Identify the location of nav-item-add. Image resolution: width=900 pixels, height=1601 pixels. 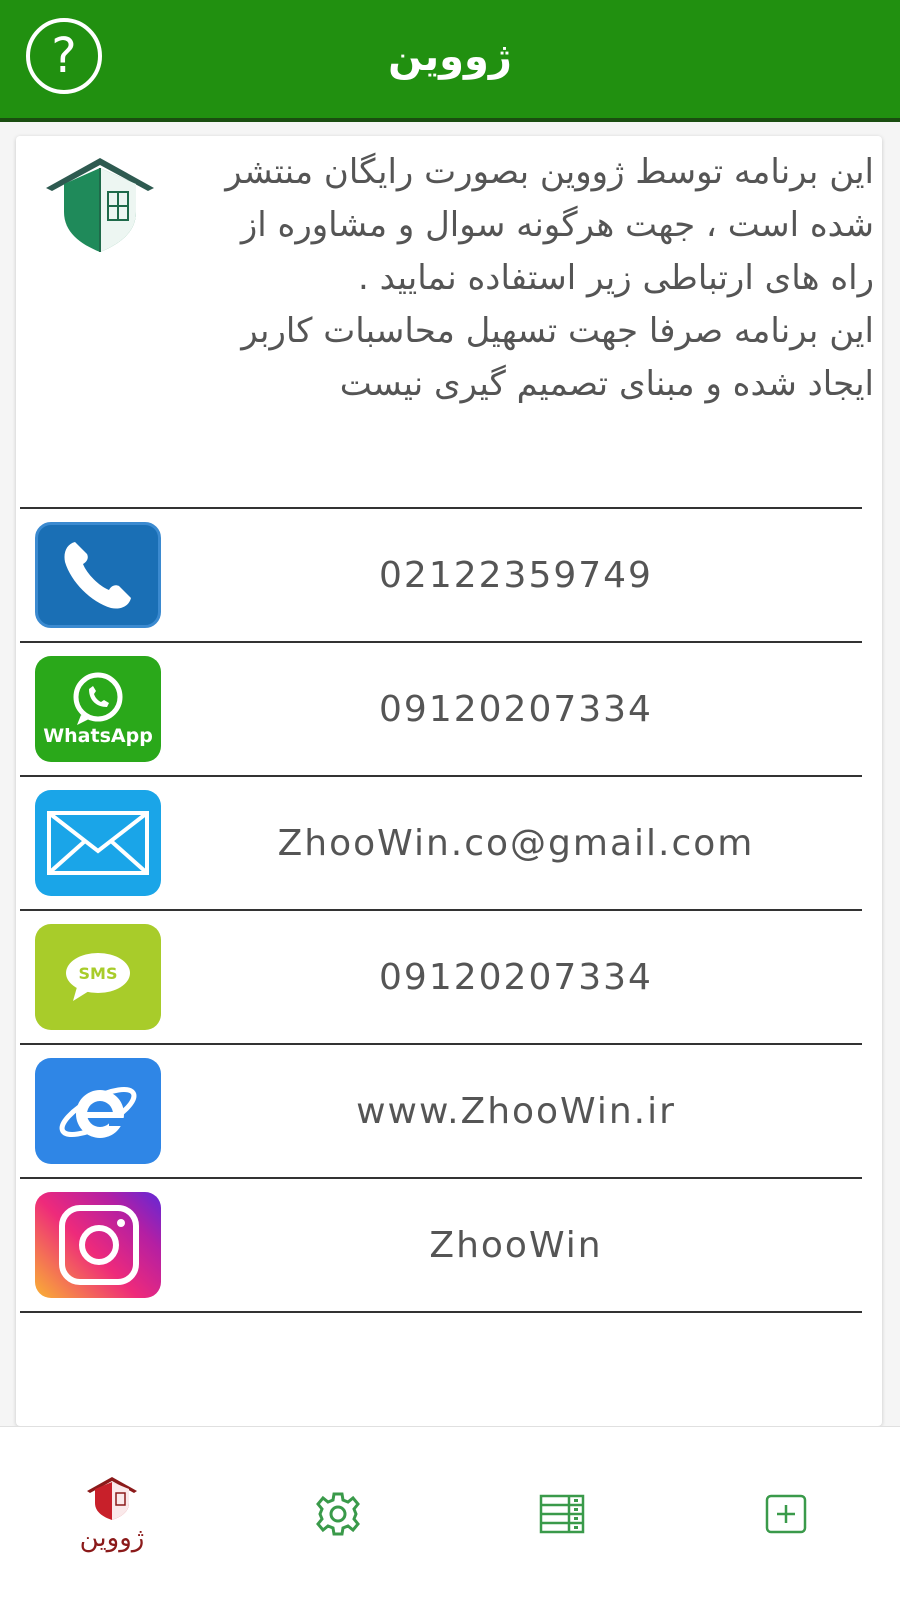
(786, 1514).